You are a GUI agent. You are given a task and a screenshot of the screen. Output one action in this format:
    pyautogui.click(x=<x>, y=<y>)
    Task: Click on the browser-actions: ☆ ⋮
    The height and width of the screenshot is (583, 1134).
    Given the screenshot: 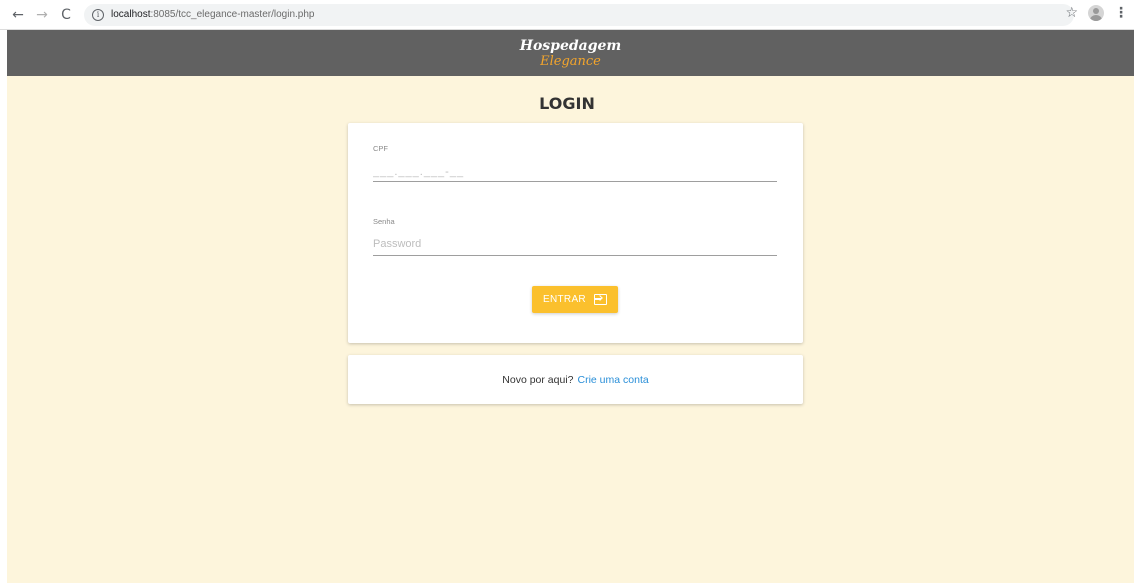 What is the action you would take?
    pyautogui.click(x=1096, y=13)
    